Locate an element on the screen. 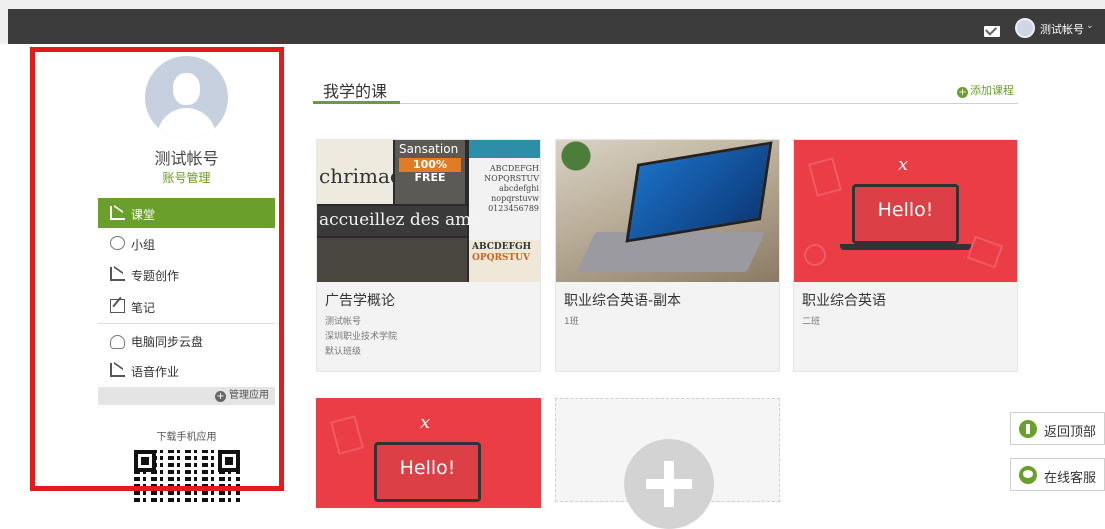 This screenshot has width=1105, height=529. course-teacher: 测试帐号 is located at coordinates (343, 322).